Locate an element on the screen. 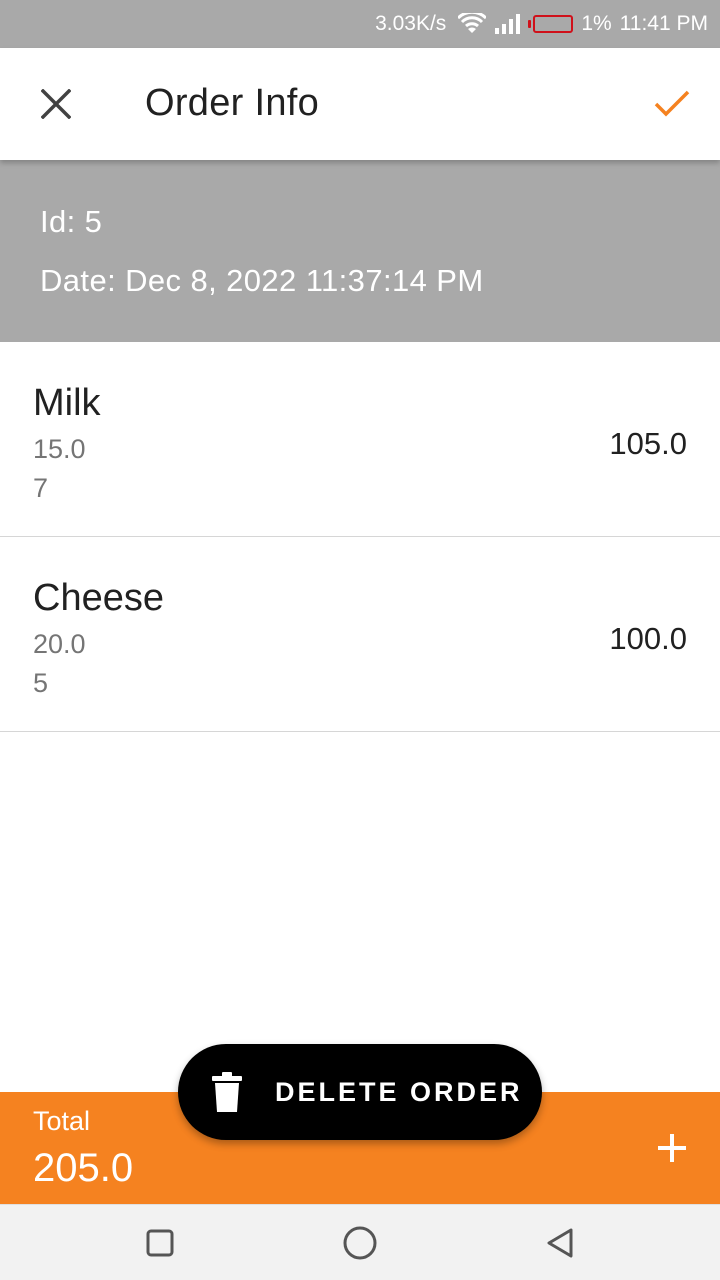 The height and width of the screenshot is (1280, 720). network-speed: 3.03K/s is located at coordinates (411, 23).